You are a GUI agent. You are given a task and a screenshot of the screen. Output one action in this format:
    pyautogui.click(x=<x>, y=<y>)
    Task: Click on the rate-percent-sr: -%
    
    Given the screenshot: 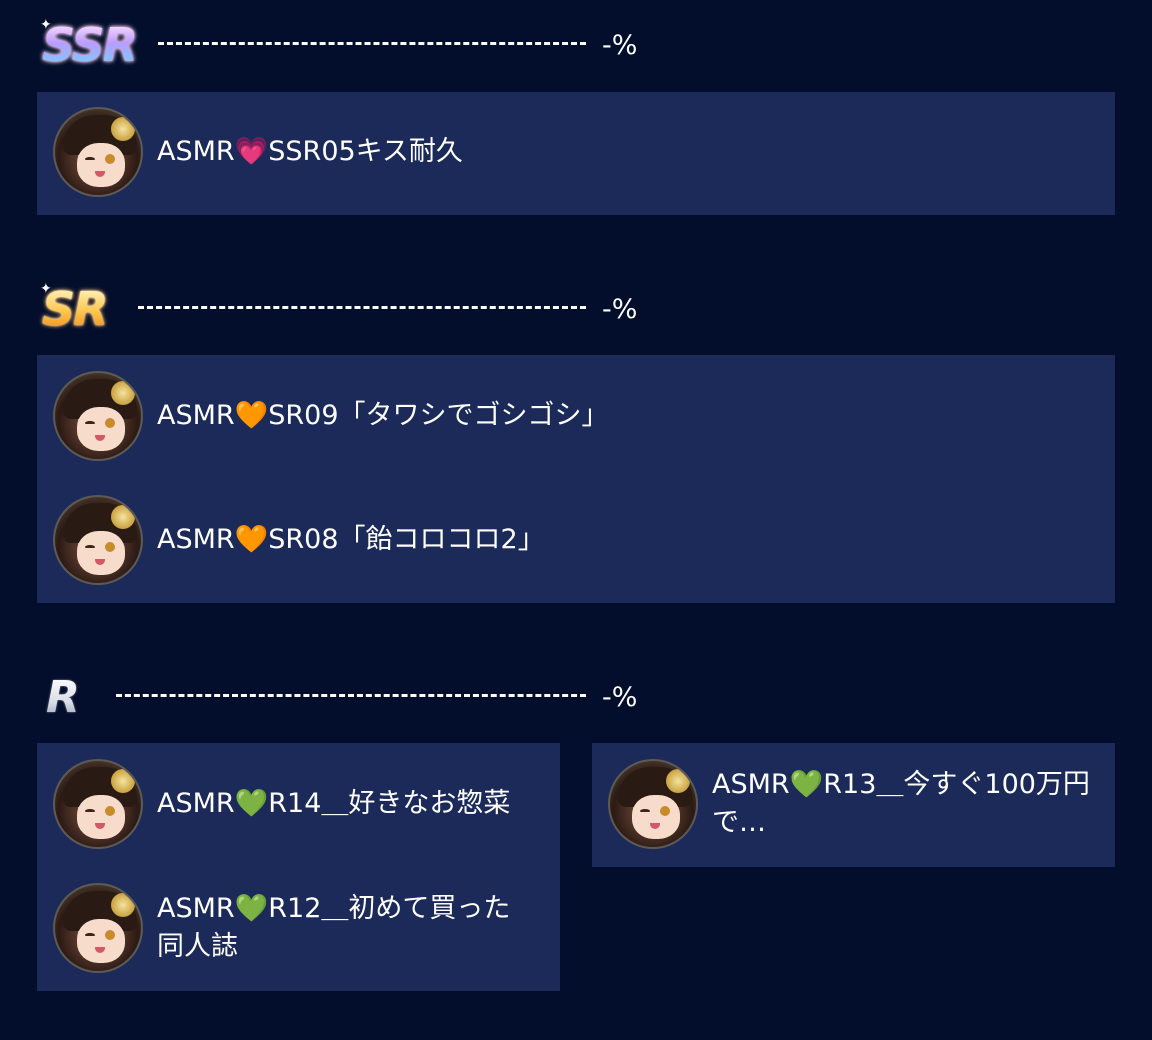 What is the action you would take?
    pyautogui.click(x=620, y=309)
    